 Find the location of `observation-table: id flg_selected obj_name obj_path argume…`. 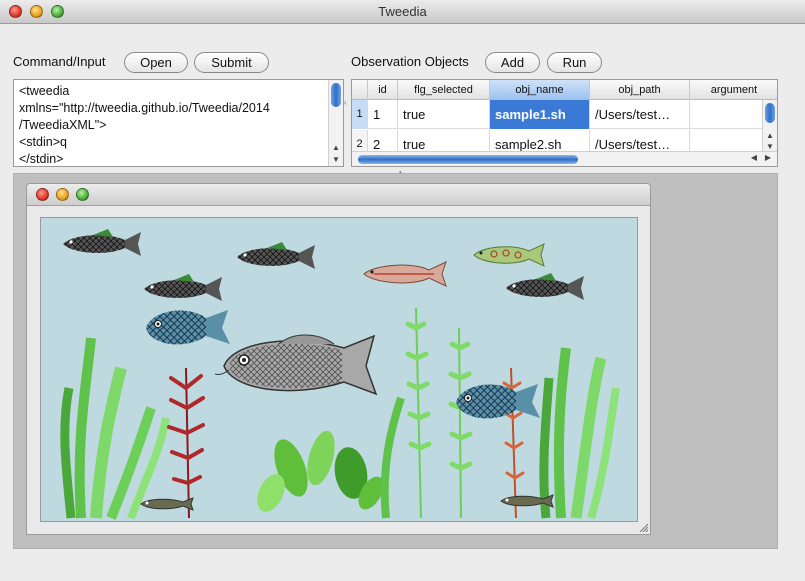

observation-table: id flg_selected obj_name obj_path argume… is located at coordinates (564, 123).